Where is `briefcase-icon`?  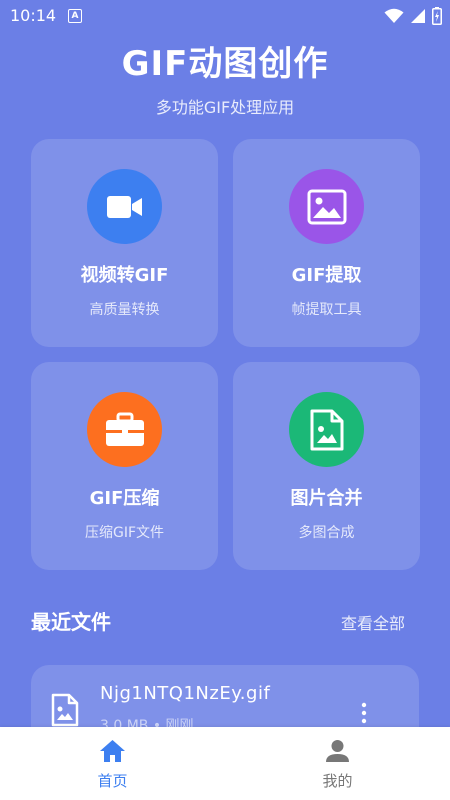 briefcase-icon is located at coordinates (124, 429).